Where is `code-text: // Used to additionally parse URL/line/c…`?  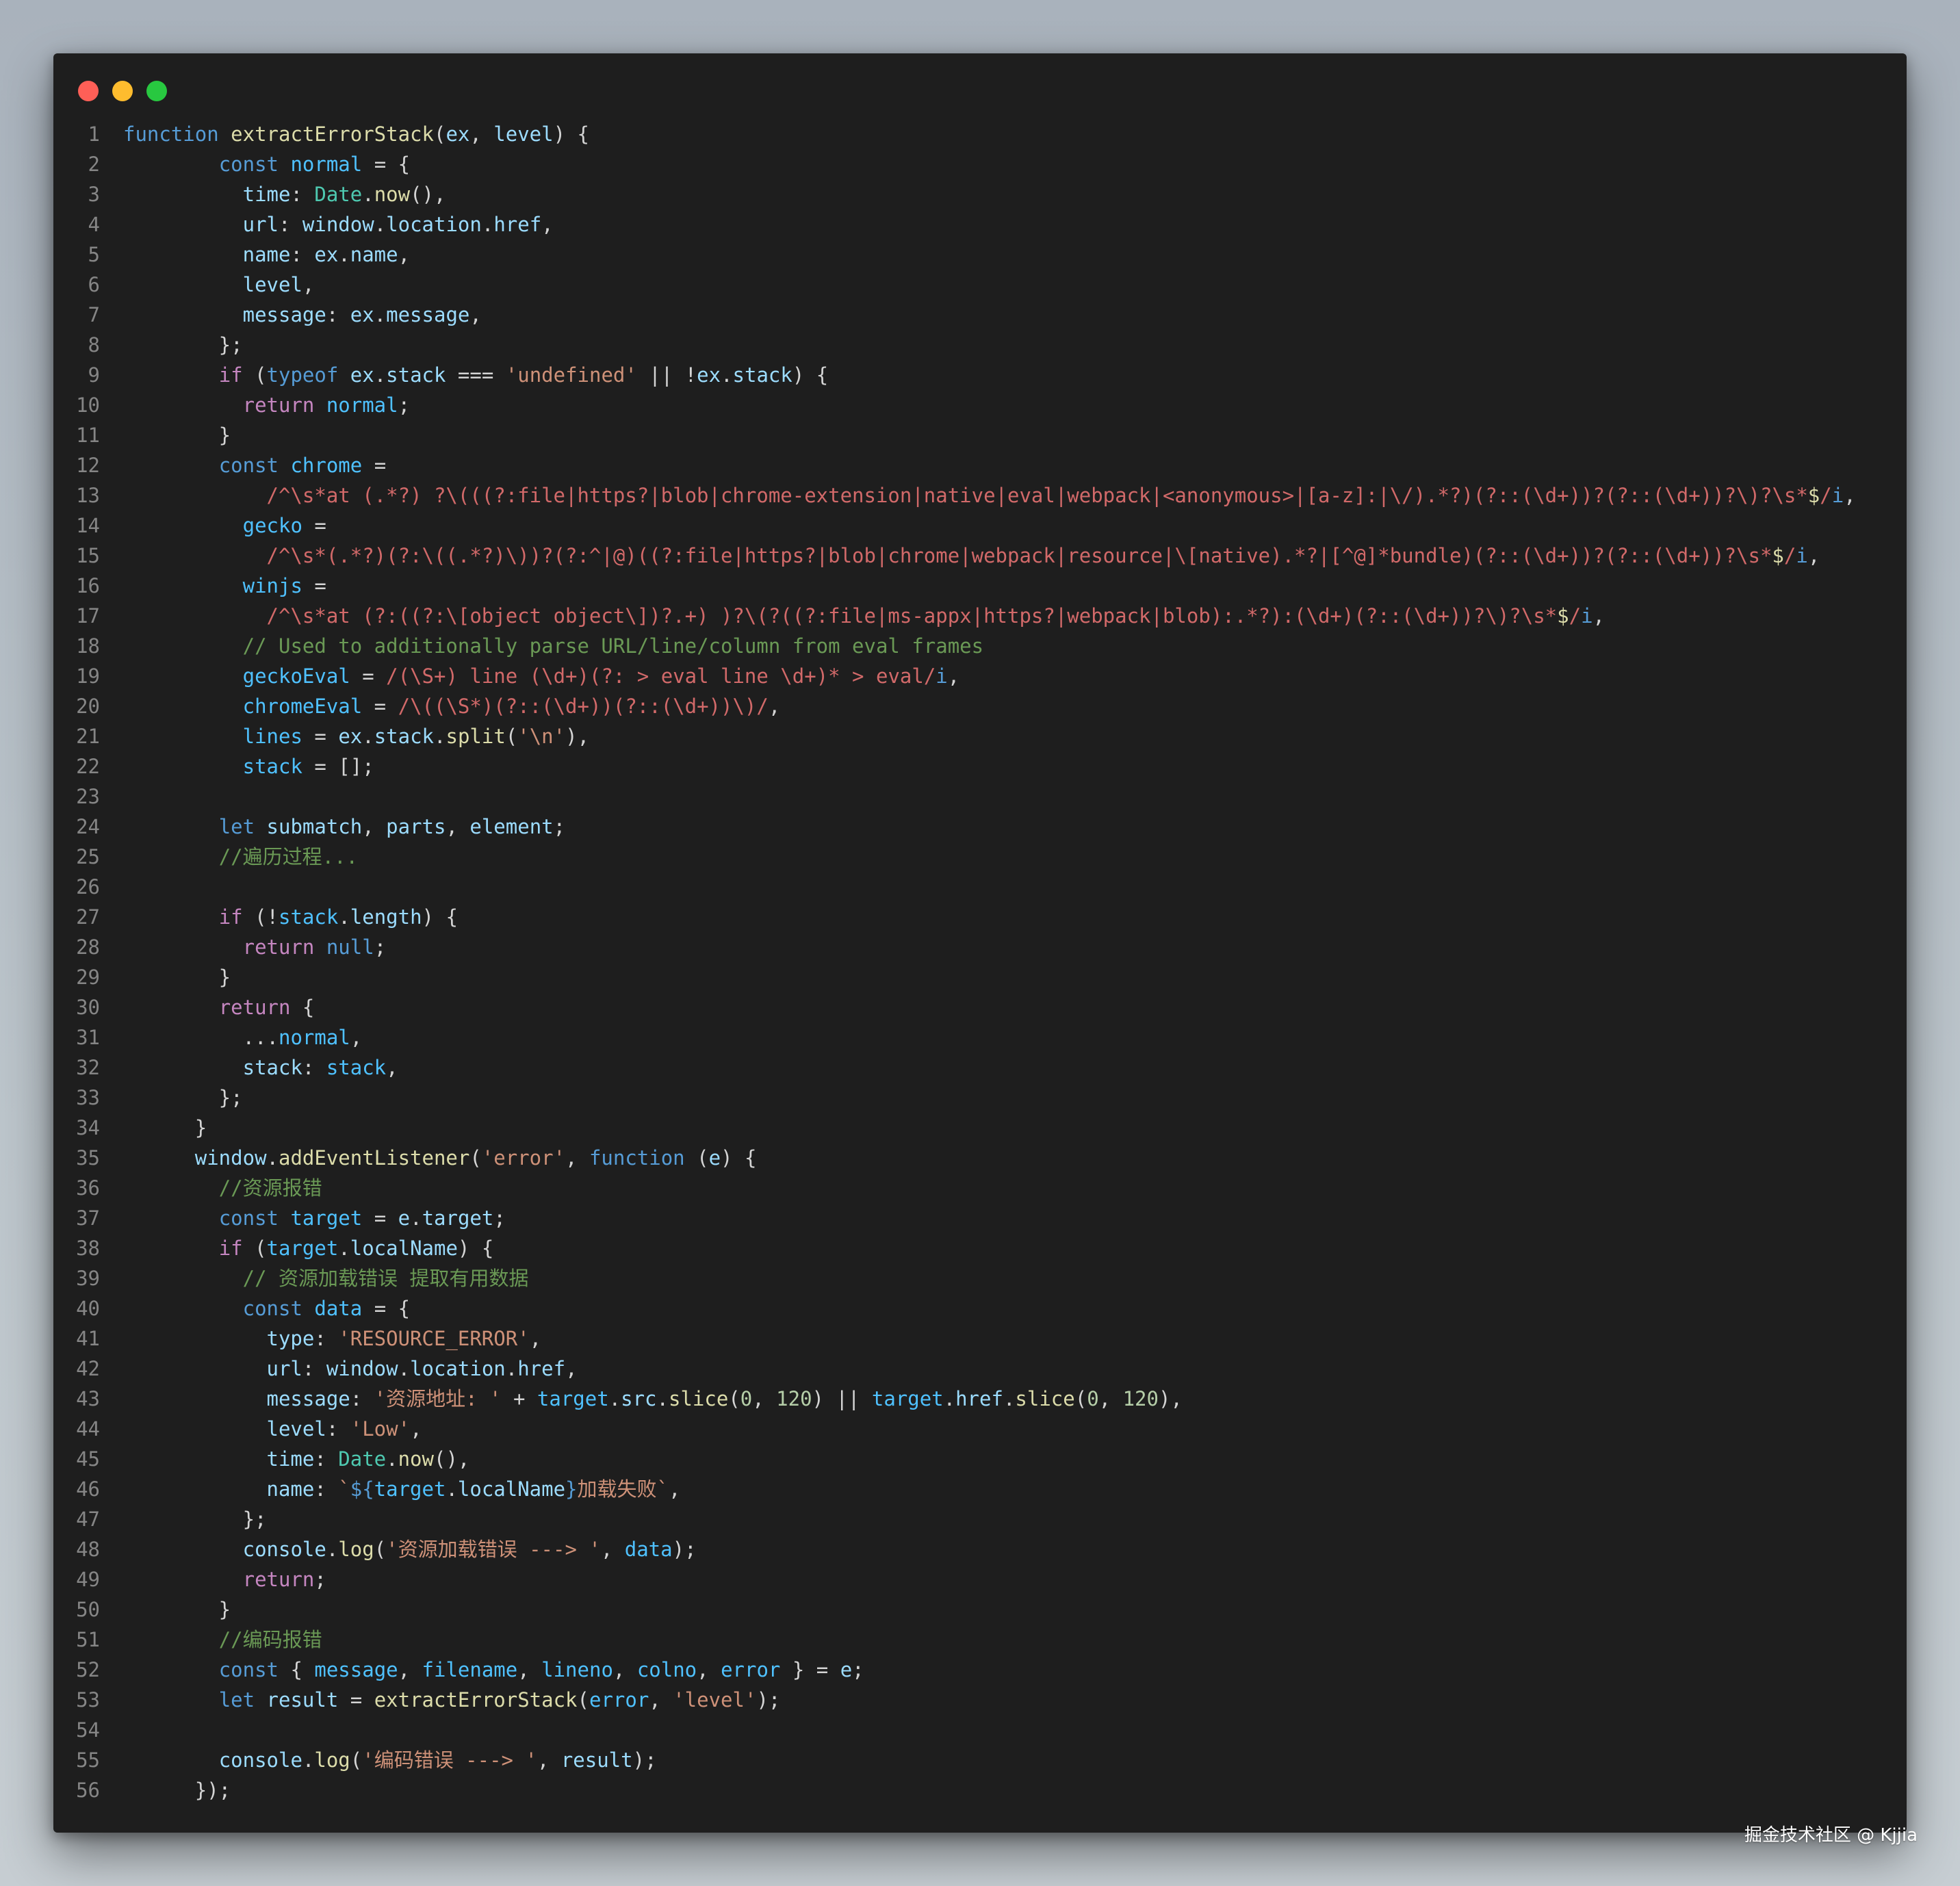 code-text: // Used to additionally parse URL/line/c… is located at coordinates (542, 646).